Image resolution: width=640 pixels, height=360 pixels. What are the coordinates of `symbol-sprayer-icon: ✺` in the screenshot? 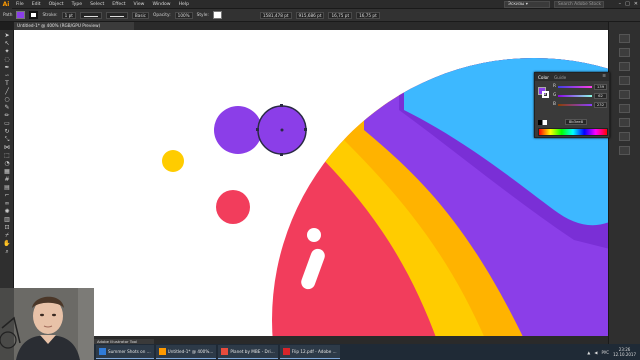 It's located at (7, 211).